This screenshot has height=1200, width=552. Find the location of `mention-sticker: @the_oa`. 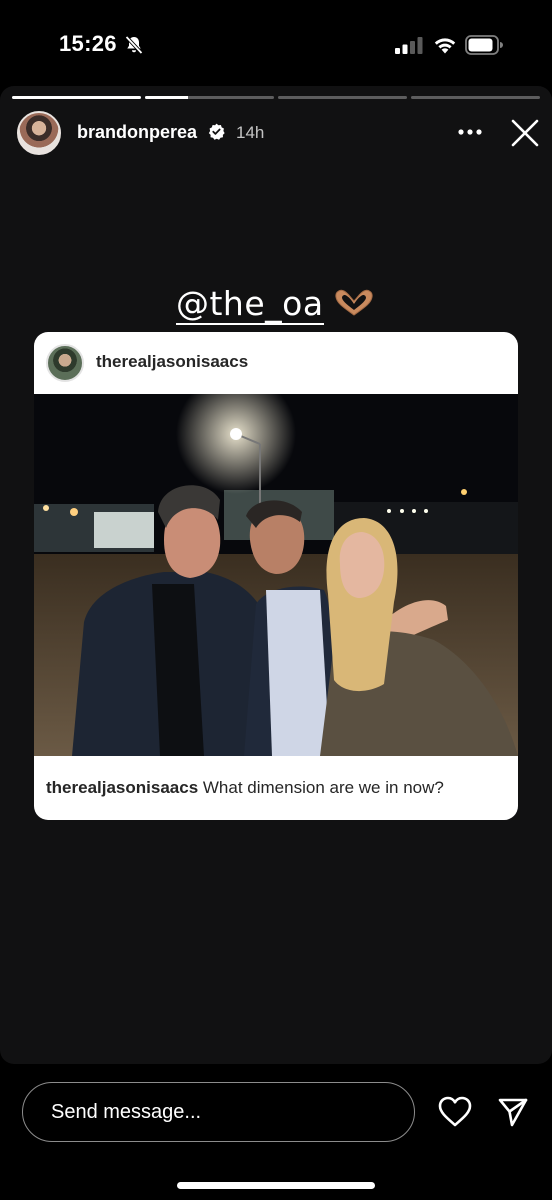

mention-sticker: @the_oa is located at coordinates (276, 304).